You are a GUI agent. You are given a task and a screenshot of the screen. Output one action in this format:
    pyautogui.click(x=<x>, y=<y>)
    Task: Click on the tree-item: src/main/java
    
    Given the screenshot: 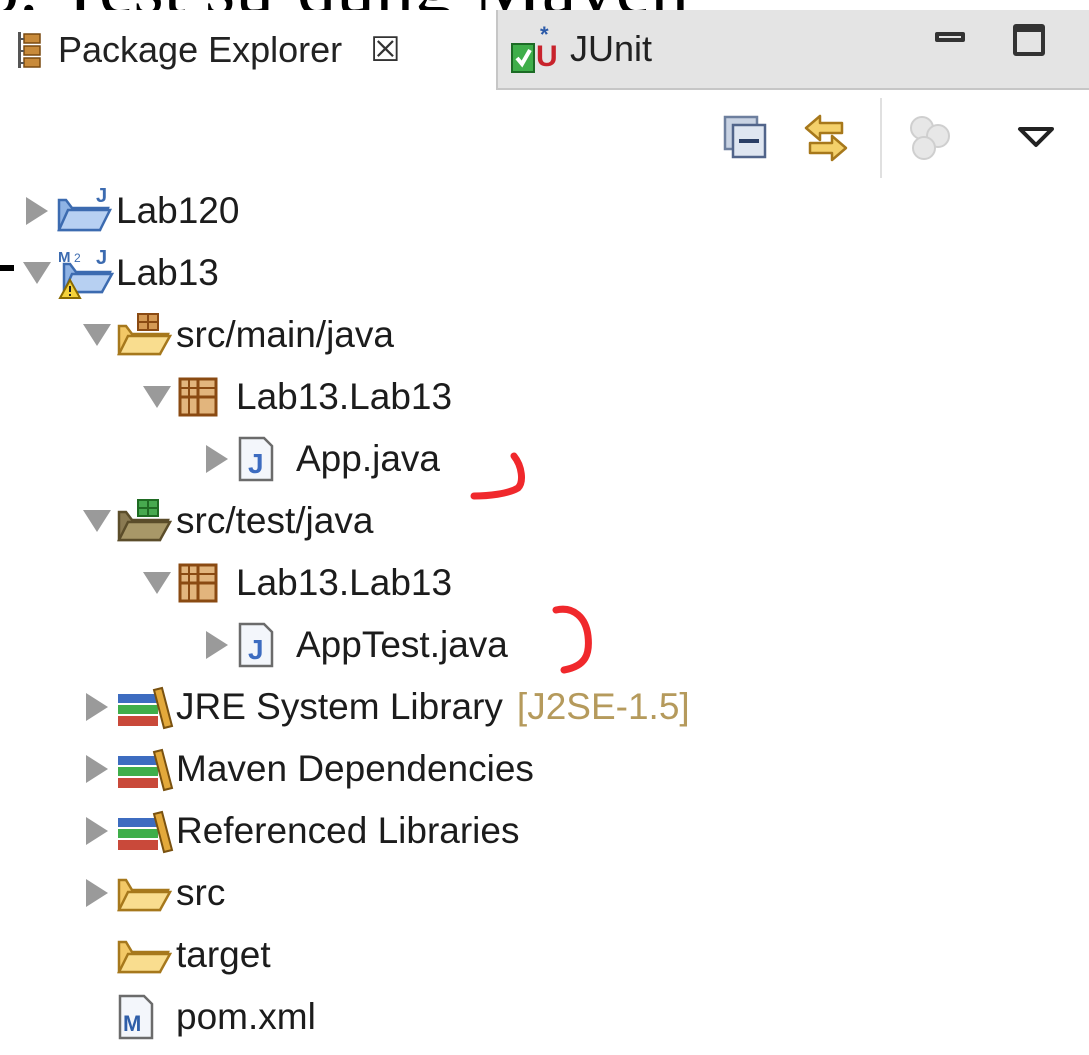 What is the action you would take?
    pyautogui.click(x=544, y=335)
    